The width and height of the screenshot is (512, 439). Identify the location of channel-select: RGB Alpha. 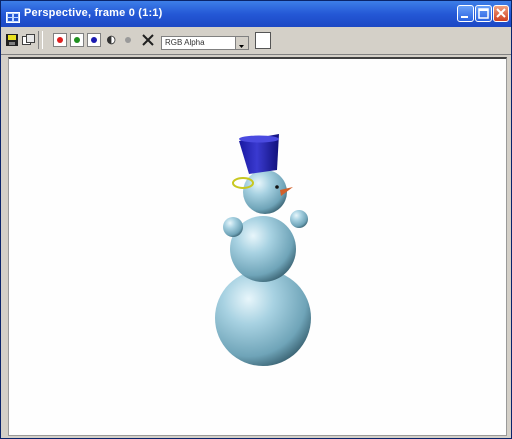
(205, 43).